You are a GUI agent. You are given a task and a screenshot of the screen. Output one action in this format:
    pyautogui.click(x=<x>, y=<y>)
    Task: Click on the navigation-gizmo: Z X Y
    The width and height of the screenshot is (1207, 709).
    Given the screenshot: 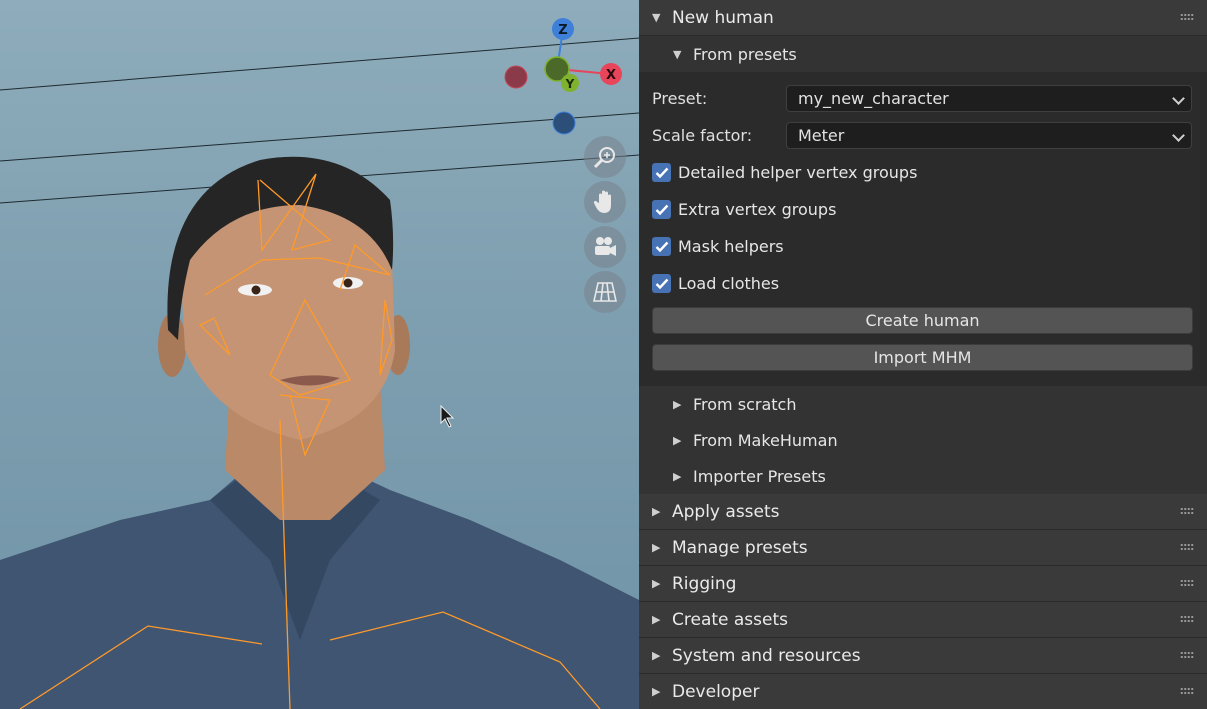 What is the action you would take?
    pyautogui.click(x=319, y=75)
    